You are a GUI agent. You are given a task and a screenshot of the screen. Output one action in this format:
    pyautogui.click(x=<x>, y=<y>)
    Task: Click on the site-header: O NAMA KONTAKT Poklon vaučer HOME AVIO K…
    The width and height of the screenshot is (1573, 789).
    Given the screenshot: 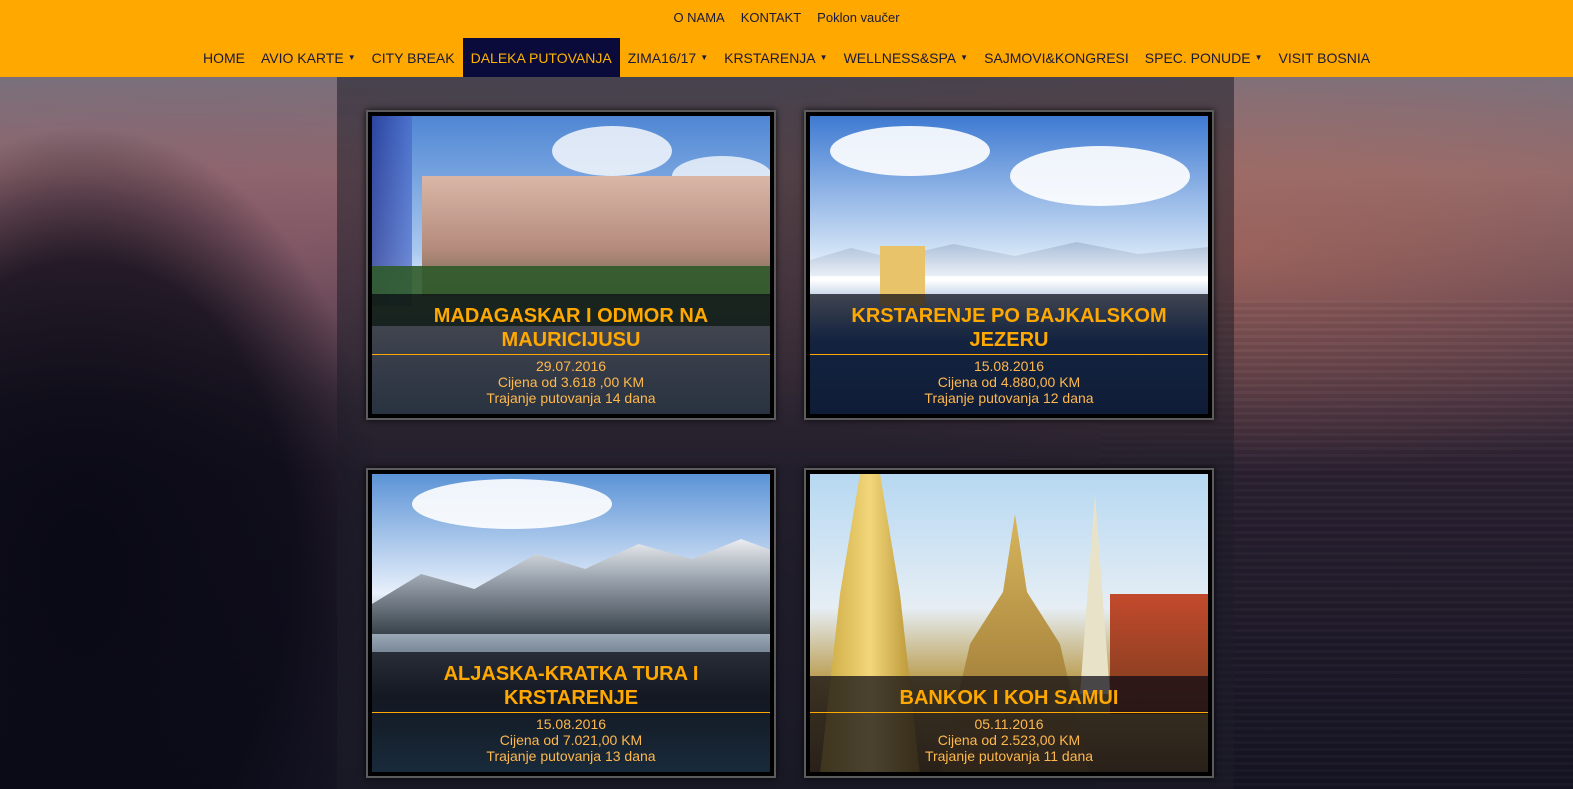 What is the action you would take?
    pyautogui.click(x=786, y=38)
    